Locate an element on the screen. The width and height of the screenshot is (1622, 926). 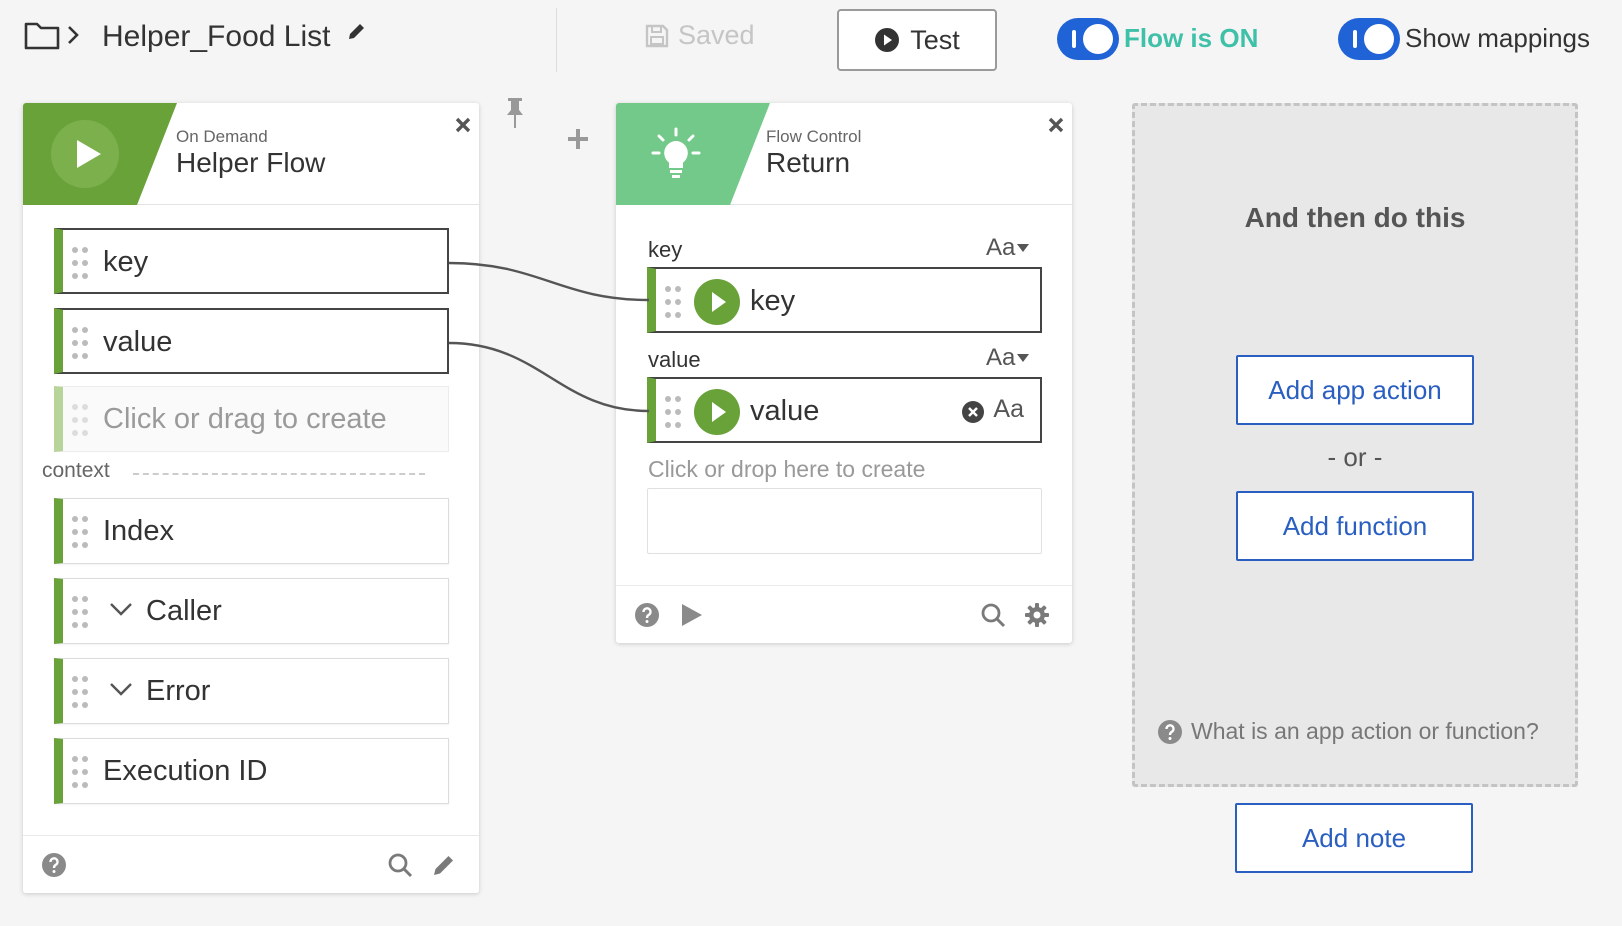
add-app-action-button: Add app action is located at coordinates (1355, 390).